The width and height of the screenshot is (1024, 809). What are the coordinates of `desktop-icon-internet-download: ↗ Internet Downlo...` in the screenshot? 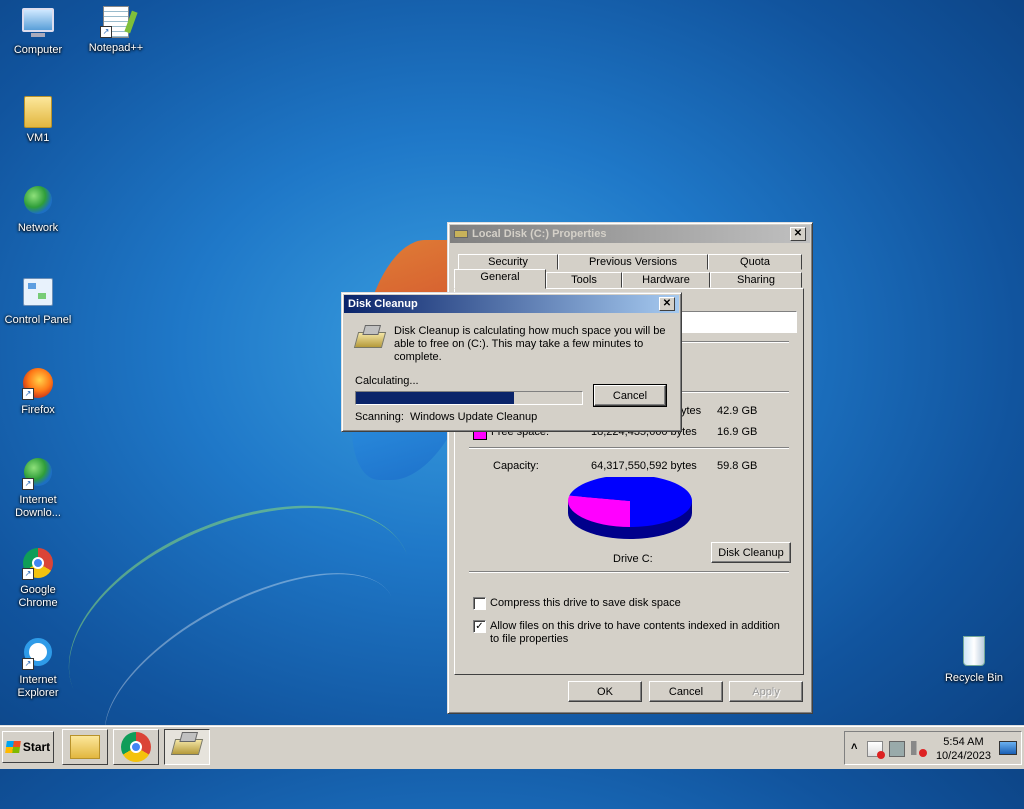 It's located at (38, 489).